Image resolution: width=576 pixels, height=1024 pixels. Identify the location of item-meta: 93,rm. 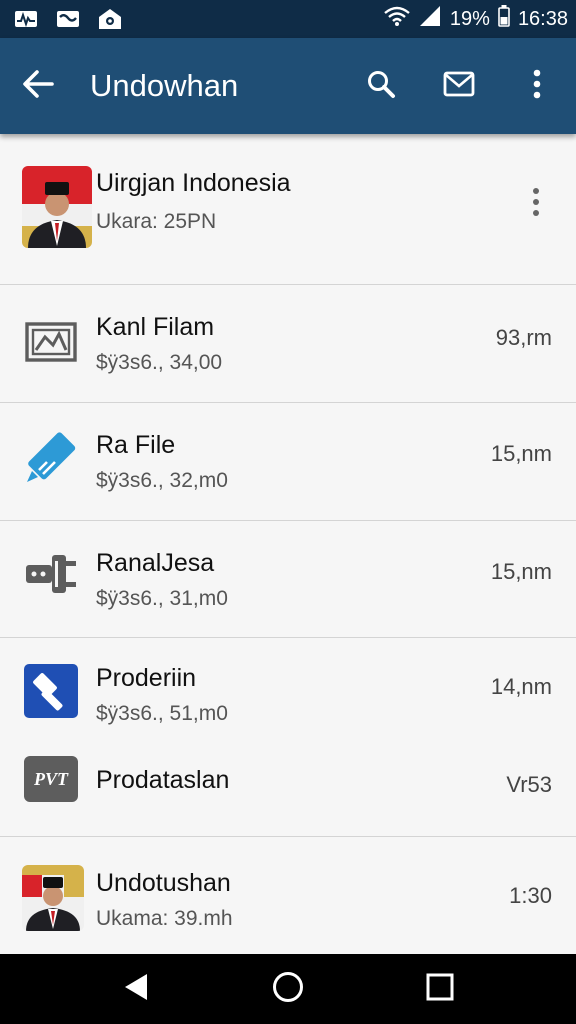
(523, 337).